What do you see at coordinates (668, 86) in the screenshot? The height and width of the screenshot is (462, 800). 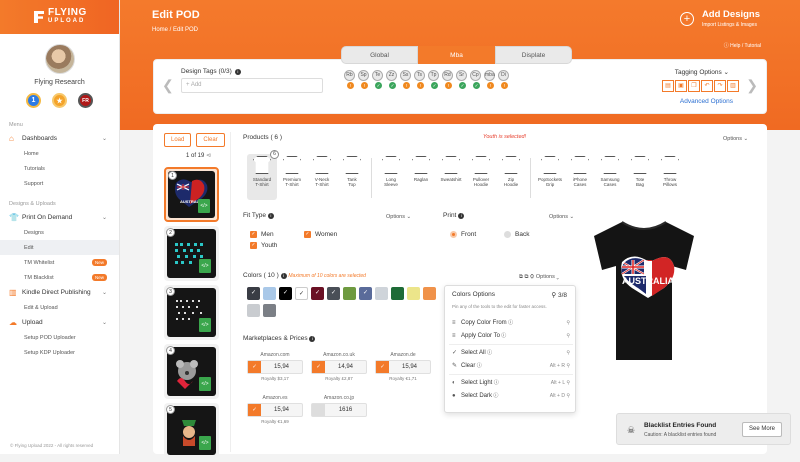 I see `save-icon: ▤` at bounding box center [668, 86].